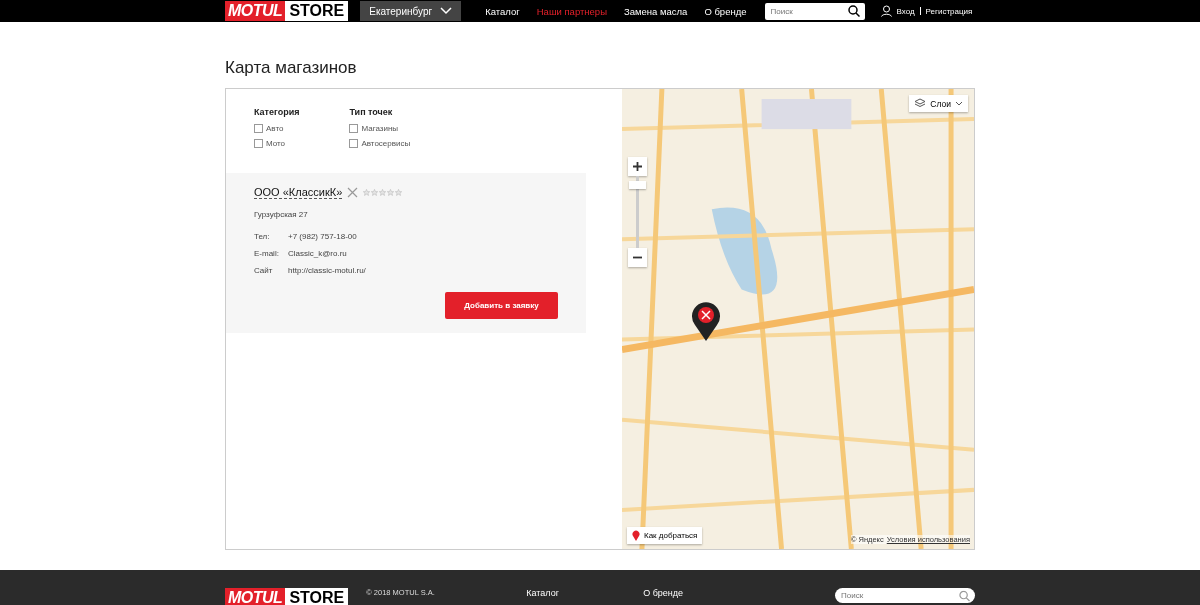 The height and width of the screenshot is (605, 1200). Describe the element at coordinates (585, 593) in the screenshot. I see `footer-link: Каталог` at that location.